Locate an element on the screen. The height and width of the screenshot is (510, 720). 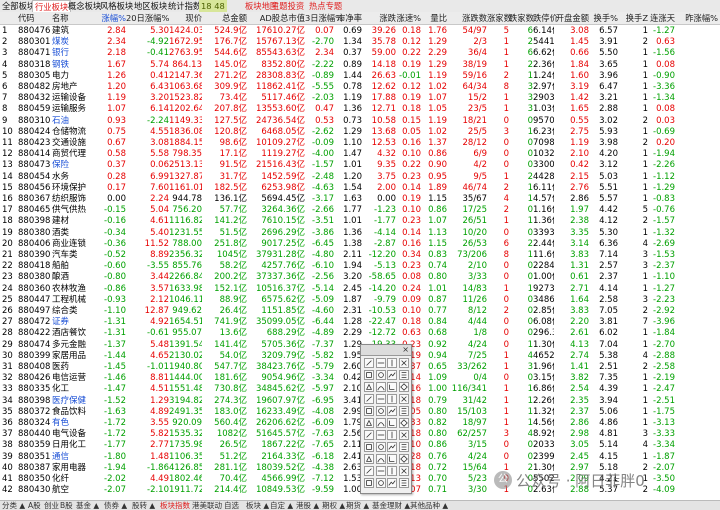
tab-8: 主题投资 is located at coordinates (287, 6).